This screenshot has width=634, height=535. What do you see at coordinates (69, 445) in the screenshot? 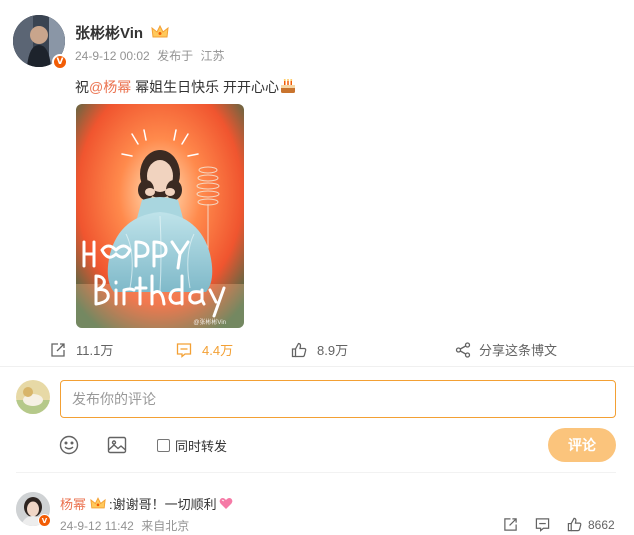
I see `emoji-icon` at bounding box center [69, 445].